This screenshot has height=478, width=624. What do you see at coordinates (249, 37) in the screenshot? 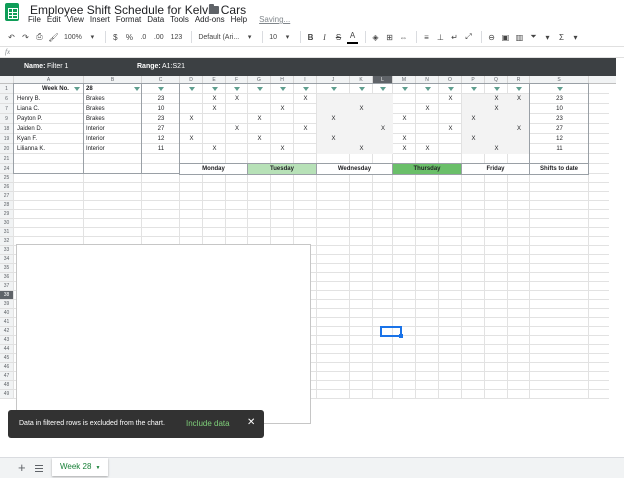
I see `font-caret-icon: ▾` at bounding box center [249, 37].